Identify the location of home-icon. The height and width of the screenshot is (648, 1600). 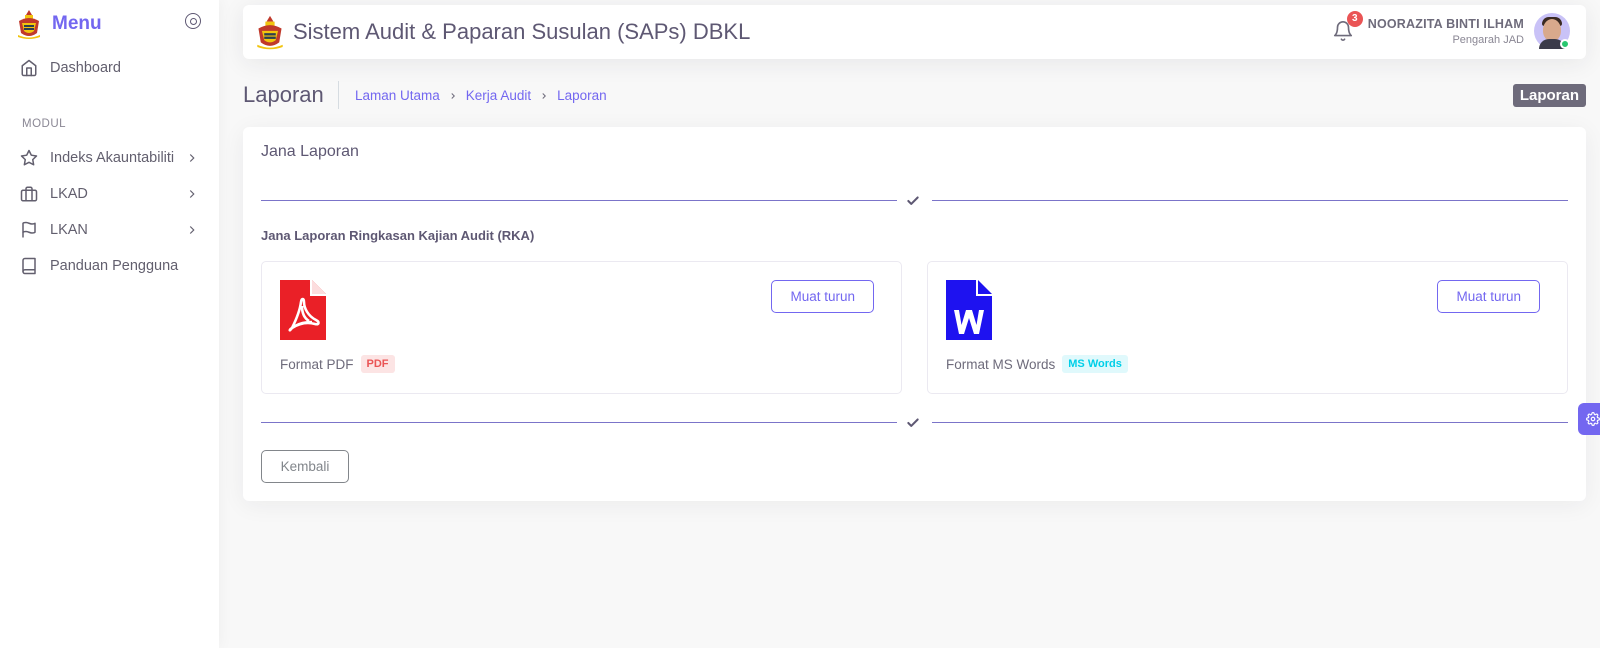
(29, 68).